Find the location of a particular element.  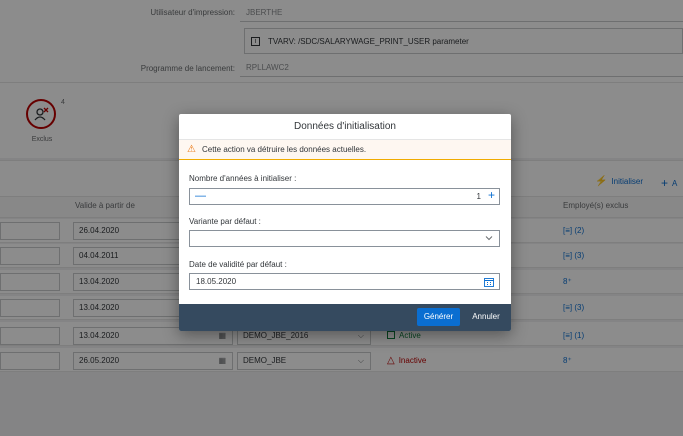

years-value: 1 is located at coordinates (478, 196).